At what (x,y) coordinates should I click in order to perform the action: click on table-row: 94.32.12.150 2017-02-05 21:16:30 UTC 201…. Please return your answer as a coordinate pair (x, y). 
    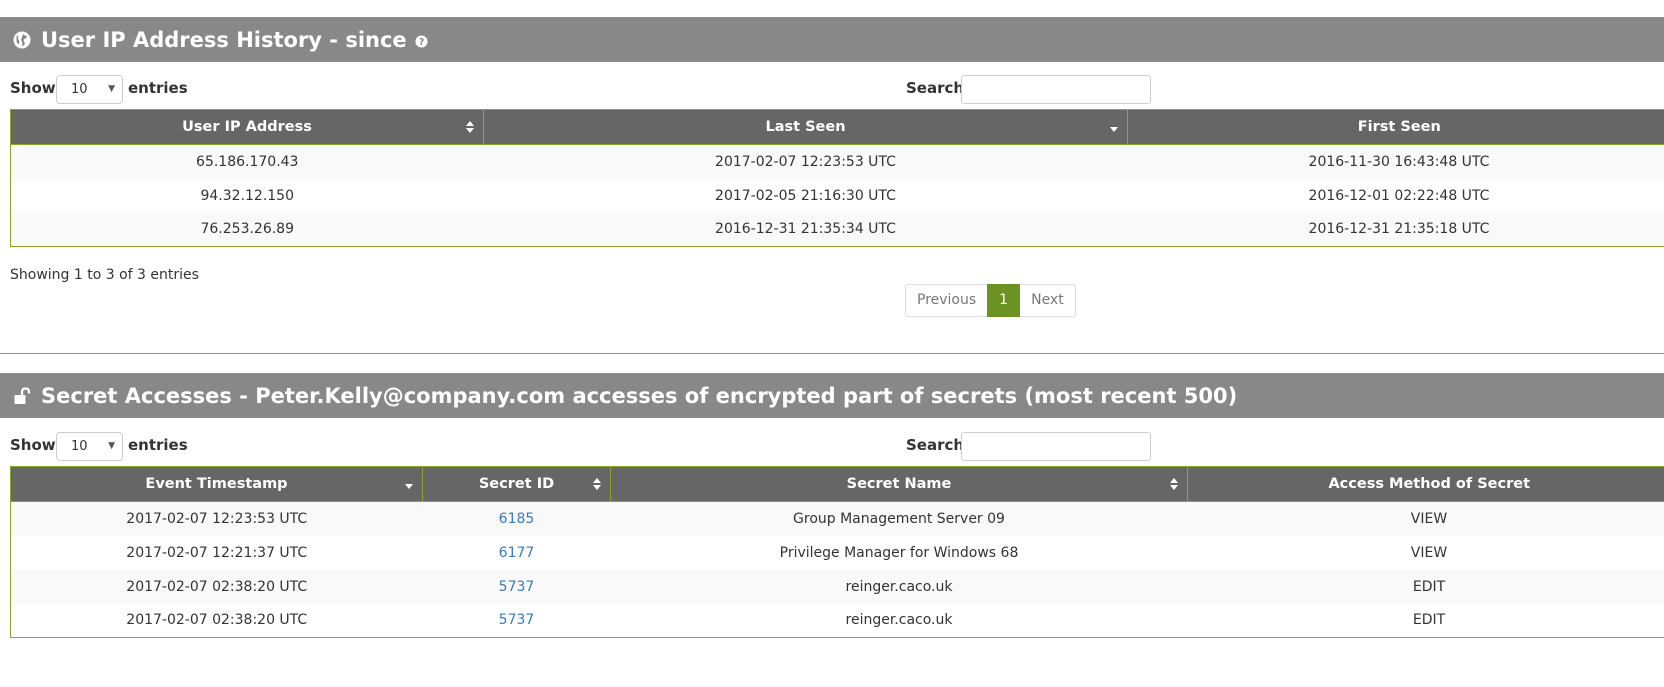
    Looking at the image, I should click on (837, 195).